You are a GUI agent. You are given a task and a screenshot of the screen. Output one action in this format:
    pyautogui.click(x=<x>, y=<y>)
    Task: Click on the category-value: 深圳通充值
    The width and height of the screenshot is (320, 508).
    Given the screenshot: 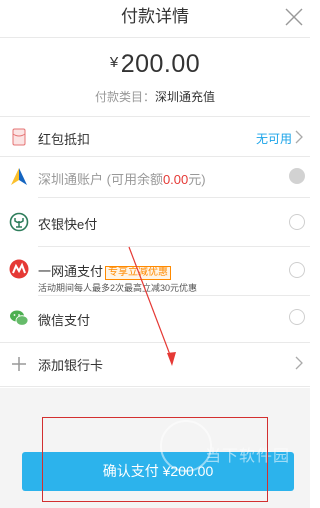 What is the action you would take?
    pyautogui.click(x=185, y=97)
    